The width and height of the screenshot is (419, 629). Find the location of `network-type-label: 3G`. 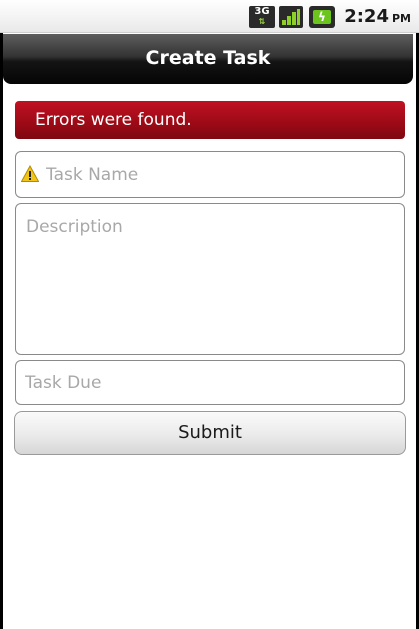

network-type-label: 3G is located at coordinates (262, 11).